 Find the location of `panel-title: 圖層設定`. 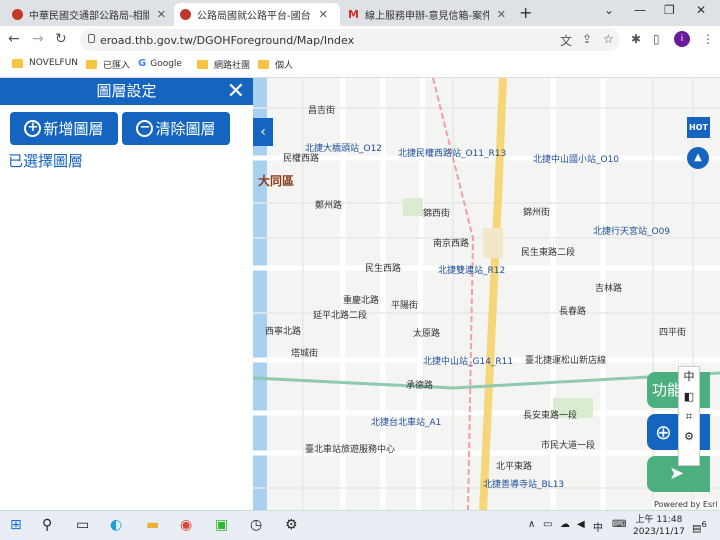

panel-title: 圖層設定 is located at coordinates (126, 91).